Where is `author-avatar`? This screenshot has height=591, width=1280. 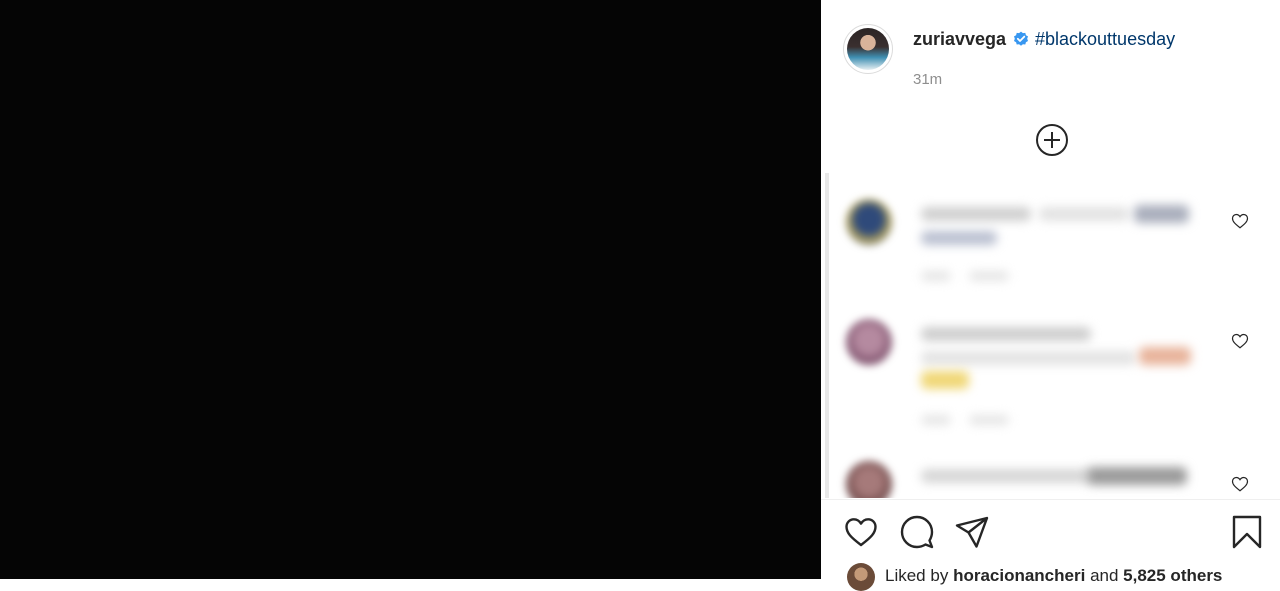
author-avatar is located at coordinates (868, 49).